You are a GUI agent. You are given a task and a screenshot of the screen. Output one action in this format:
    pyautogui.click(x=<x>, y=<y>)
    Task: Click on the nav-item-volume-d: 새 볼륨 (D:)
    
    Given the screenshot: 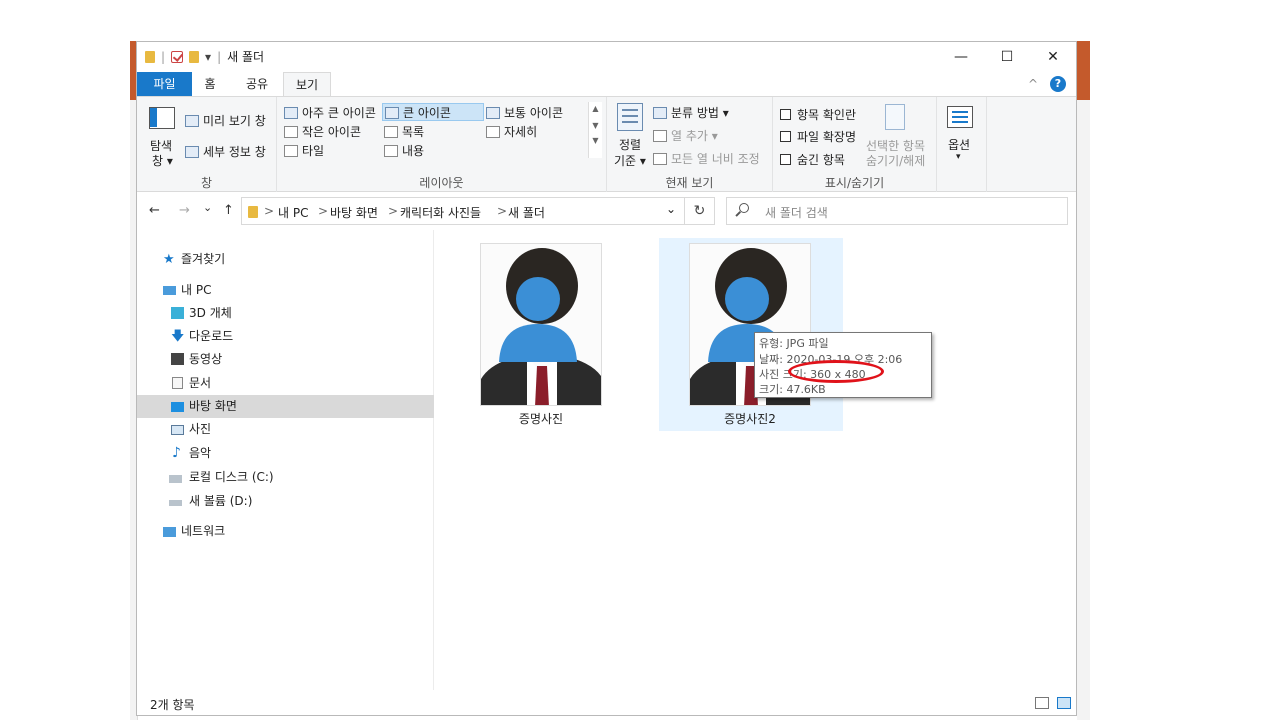 What is the action you would take?
    pyautogui.click(x=285, y=501)
    